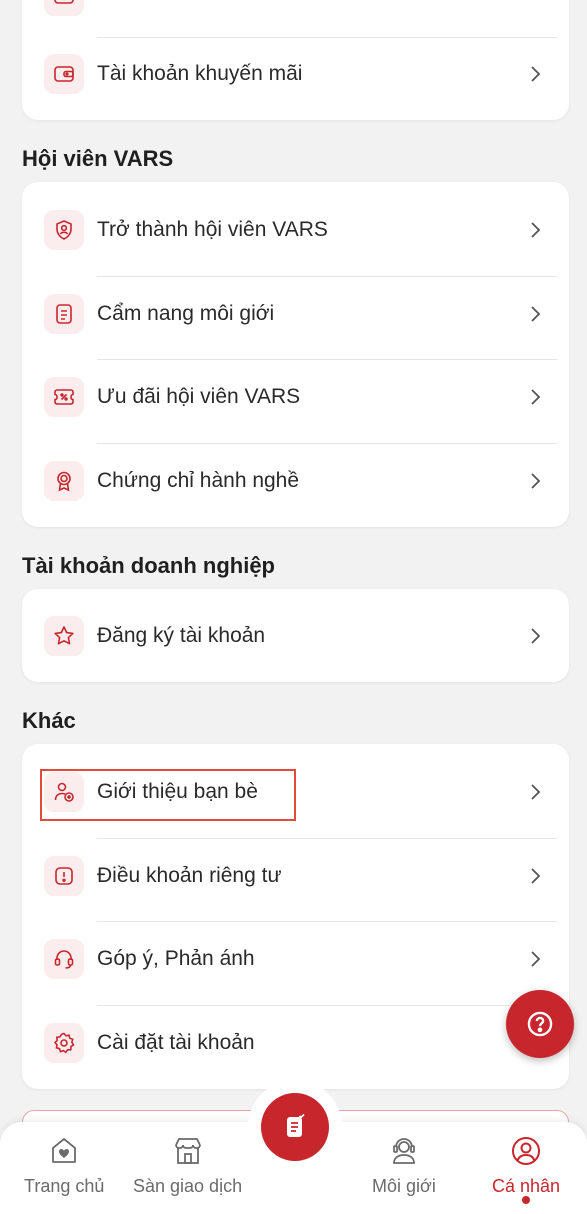  I want to click on star-icon, so click(64, 636).